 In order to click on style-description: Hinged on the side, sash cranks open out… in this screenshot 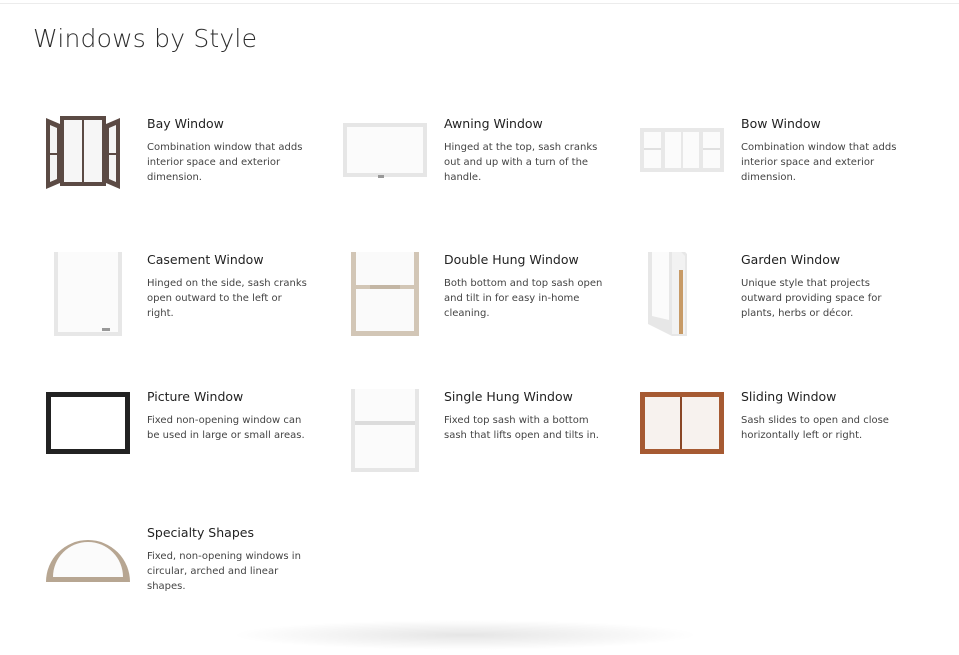, I will do `click(227, 298)`.